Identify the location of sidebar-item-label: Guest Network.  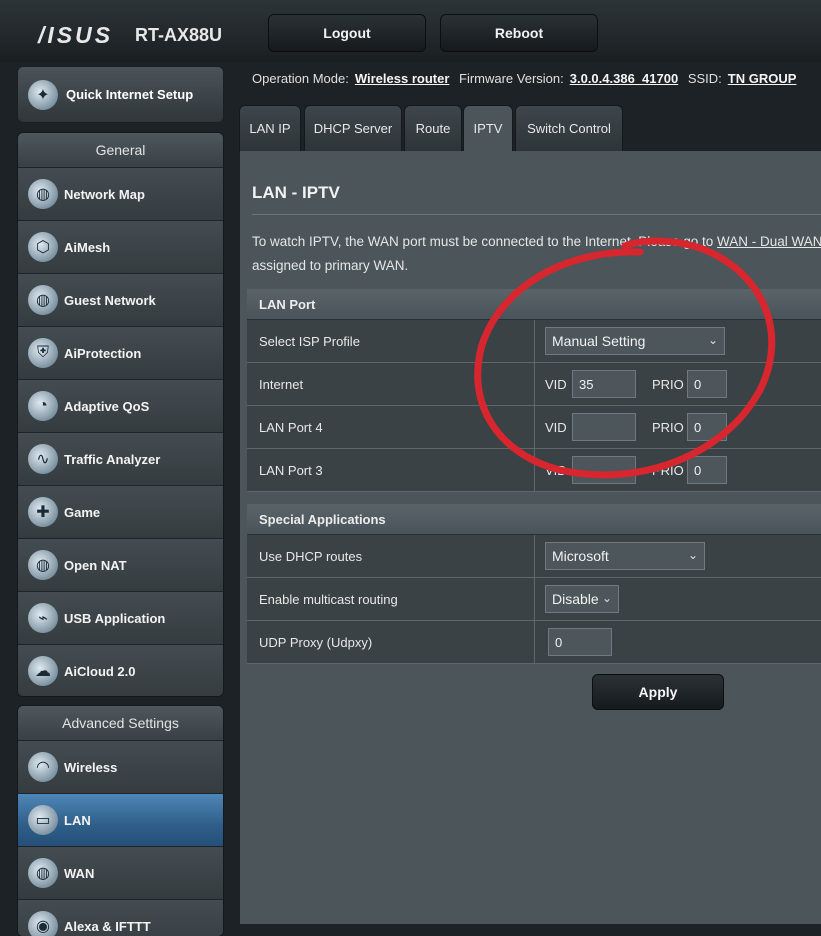
(110, 300).